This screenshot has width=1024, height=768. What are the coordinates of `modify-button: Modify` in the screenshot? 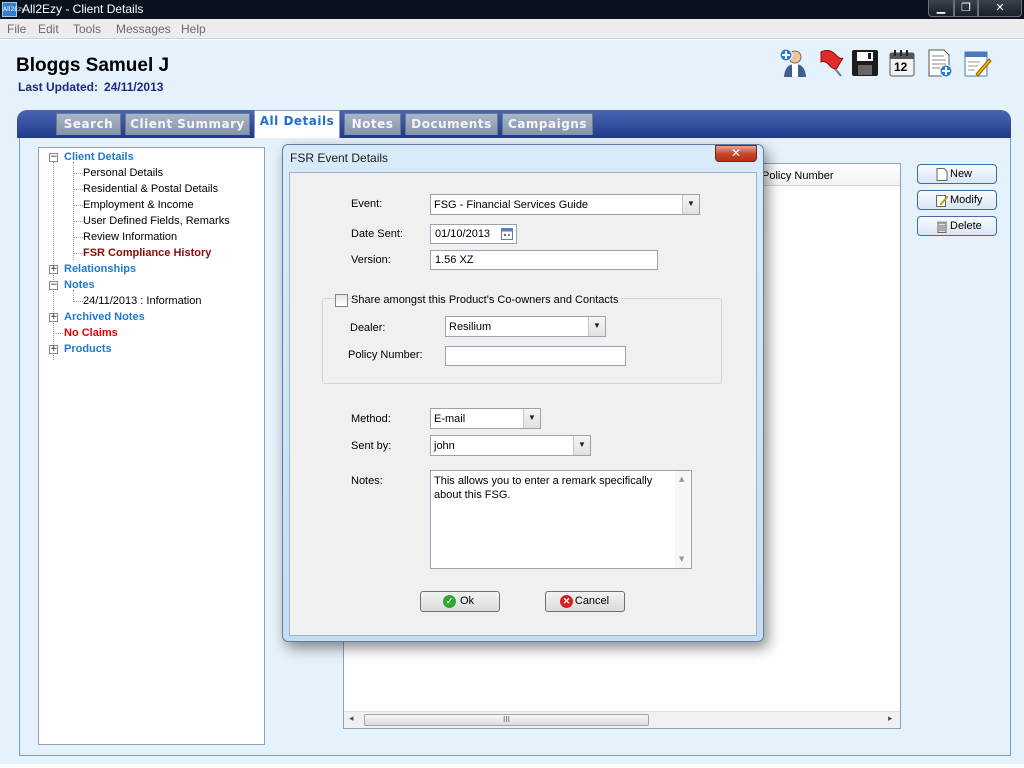 It's located at (957, 200).